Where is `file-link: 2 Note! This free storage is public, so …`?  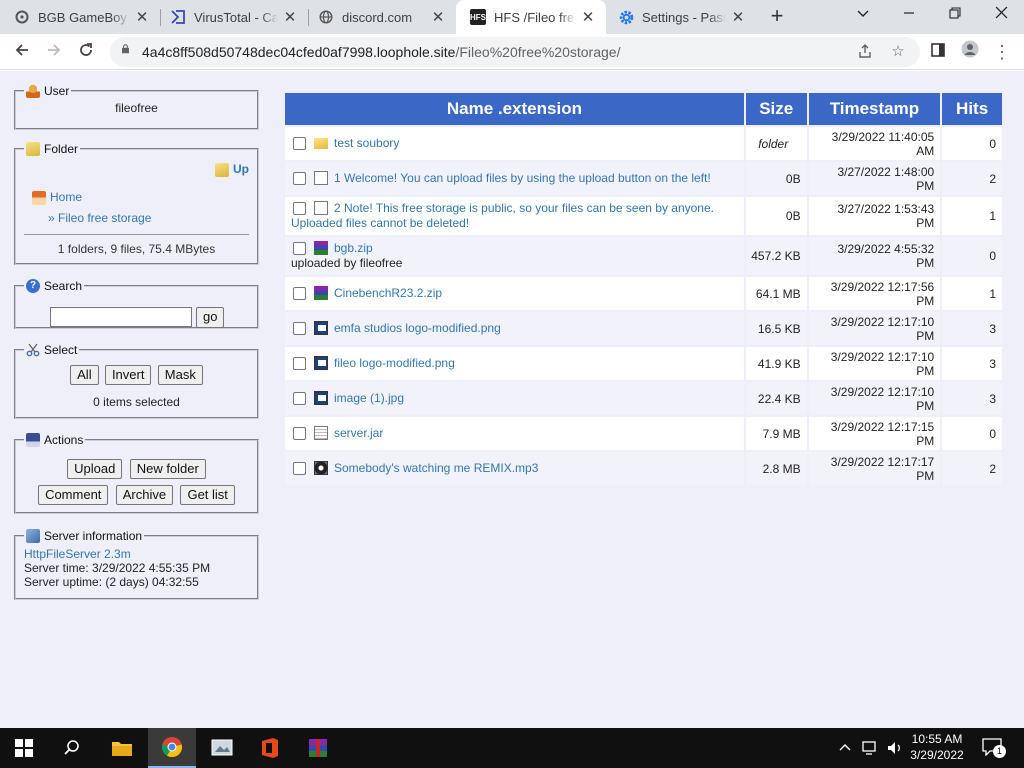
file-link: 2 Note! This free storage is public, so … is located at coordinates (524, 208).